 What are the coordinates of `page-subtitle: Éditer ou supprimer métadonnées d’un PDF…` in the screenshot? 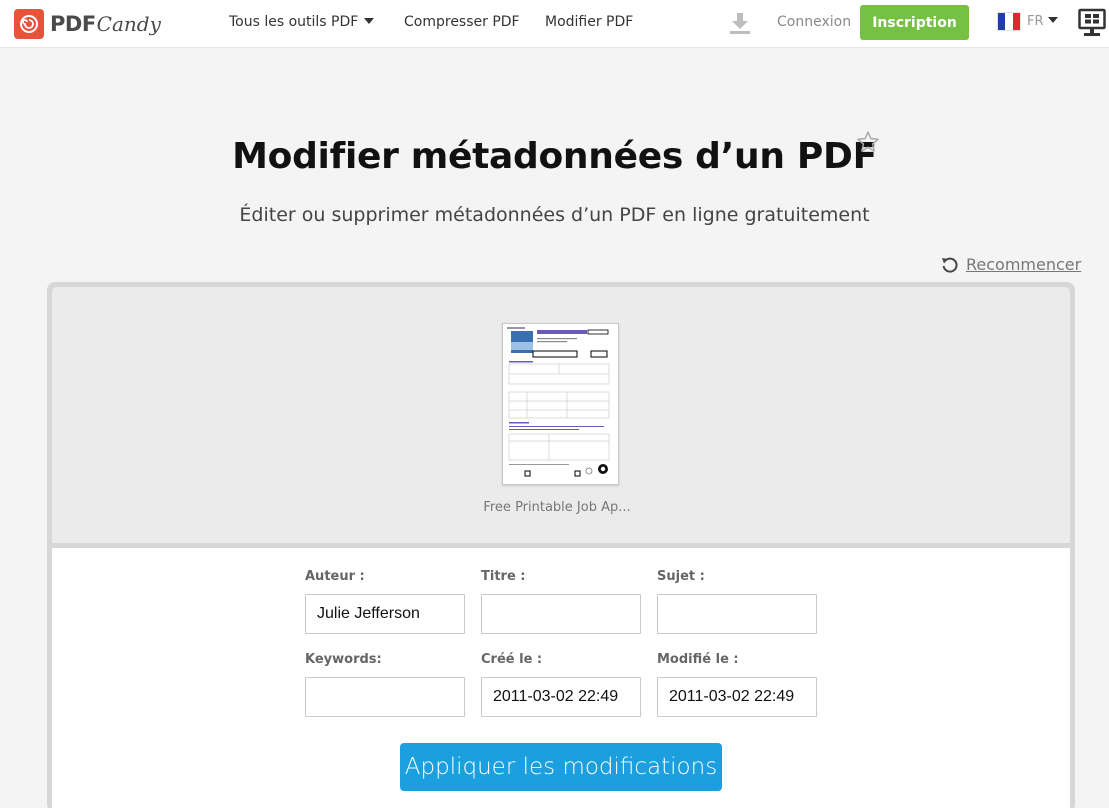 It's located at (554, 215).